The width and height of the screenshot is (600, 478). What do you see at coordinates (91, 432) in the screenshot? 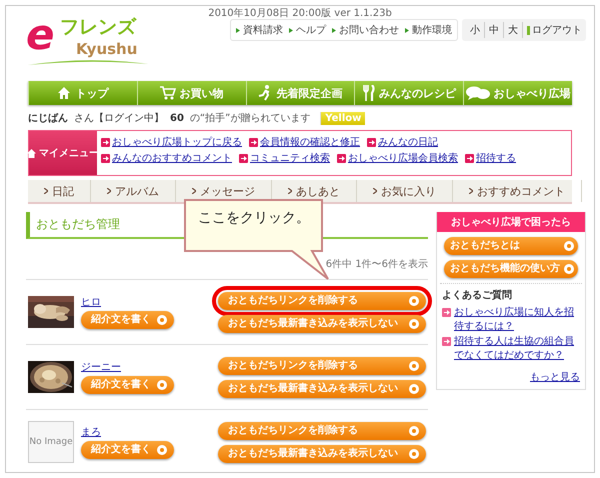
I see `friend-name-link: まろ` at bounding box center [91, 432].